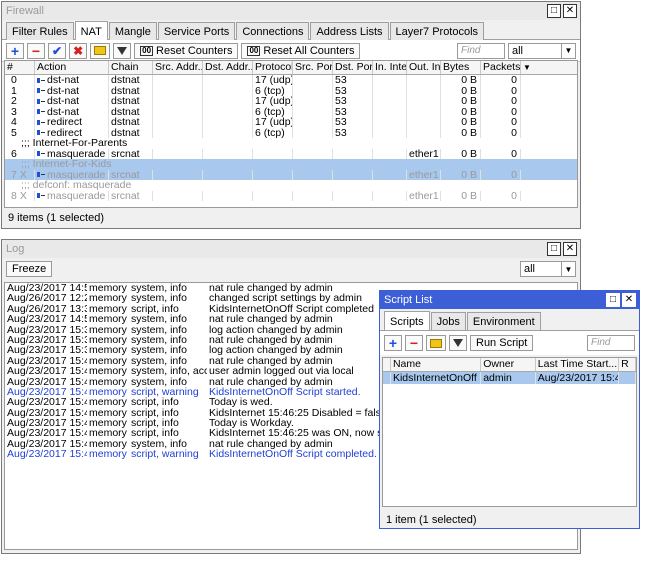  Describe the element at coordinates (627, 378) in the screenshot. I see `cell-blank` at that location.